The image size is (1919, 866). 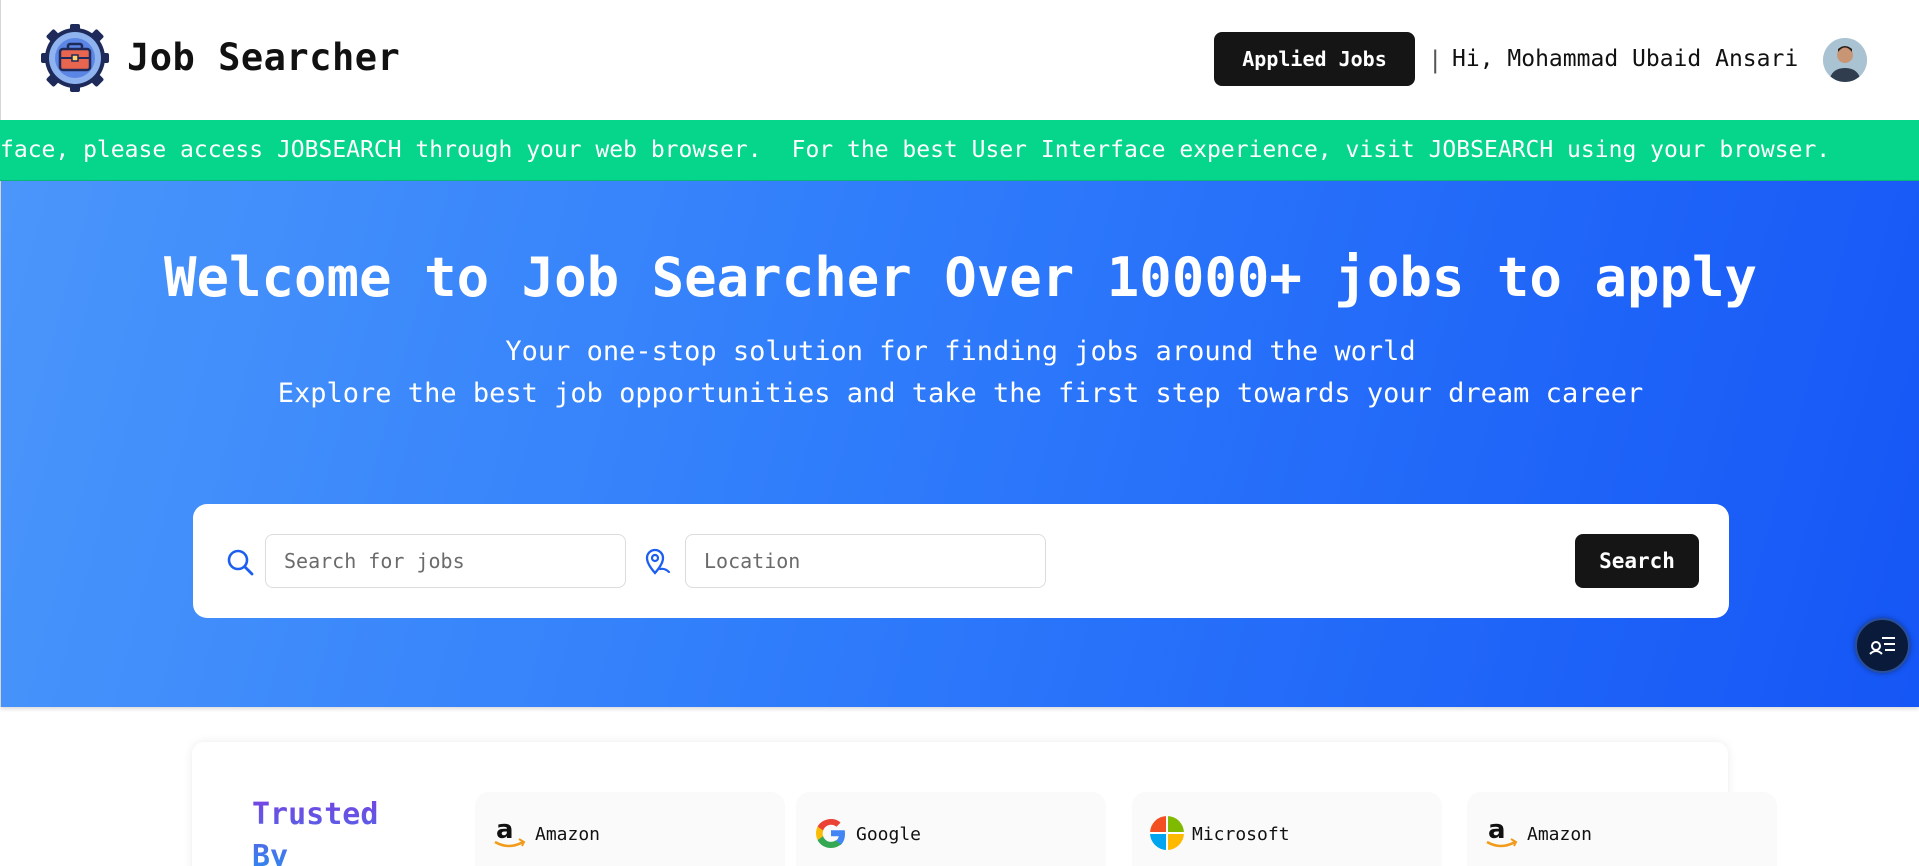 I want to click on google-logo-icon, so click(x=831, y=833).